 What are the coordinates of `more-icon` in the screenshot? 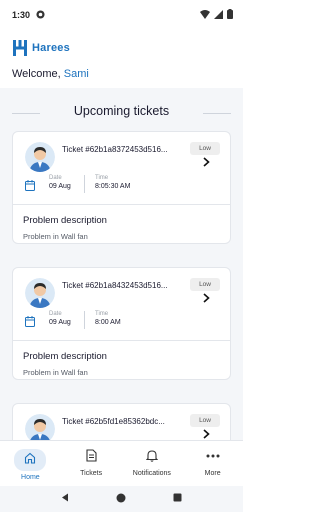 It's located at (213, 458).